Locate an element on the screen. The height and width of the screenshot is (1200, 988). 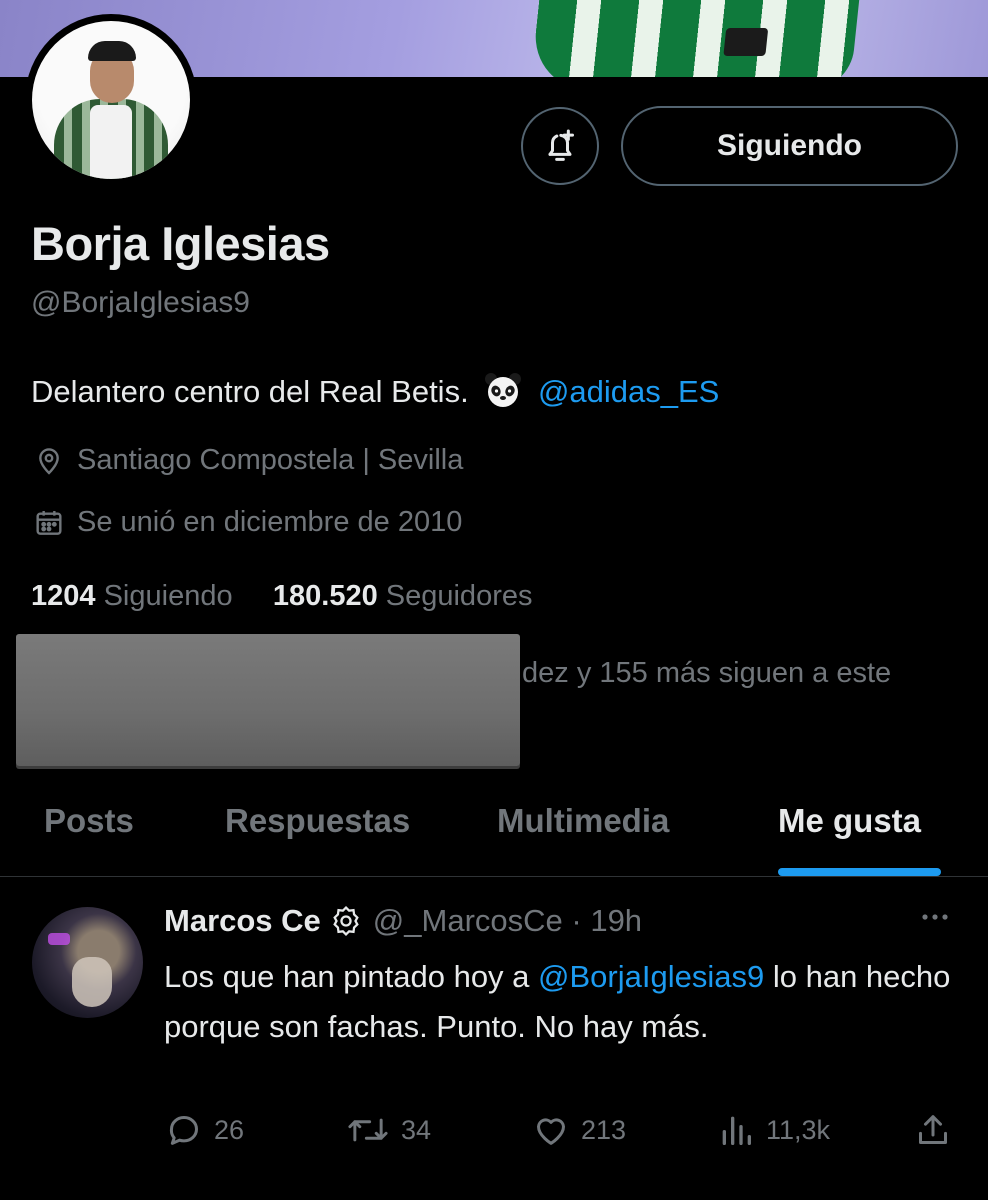
profile-location: Santiago Compostela | Sevilla is located at coordinates (248, 460).